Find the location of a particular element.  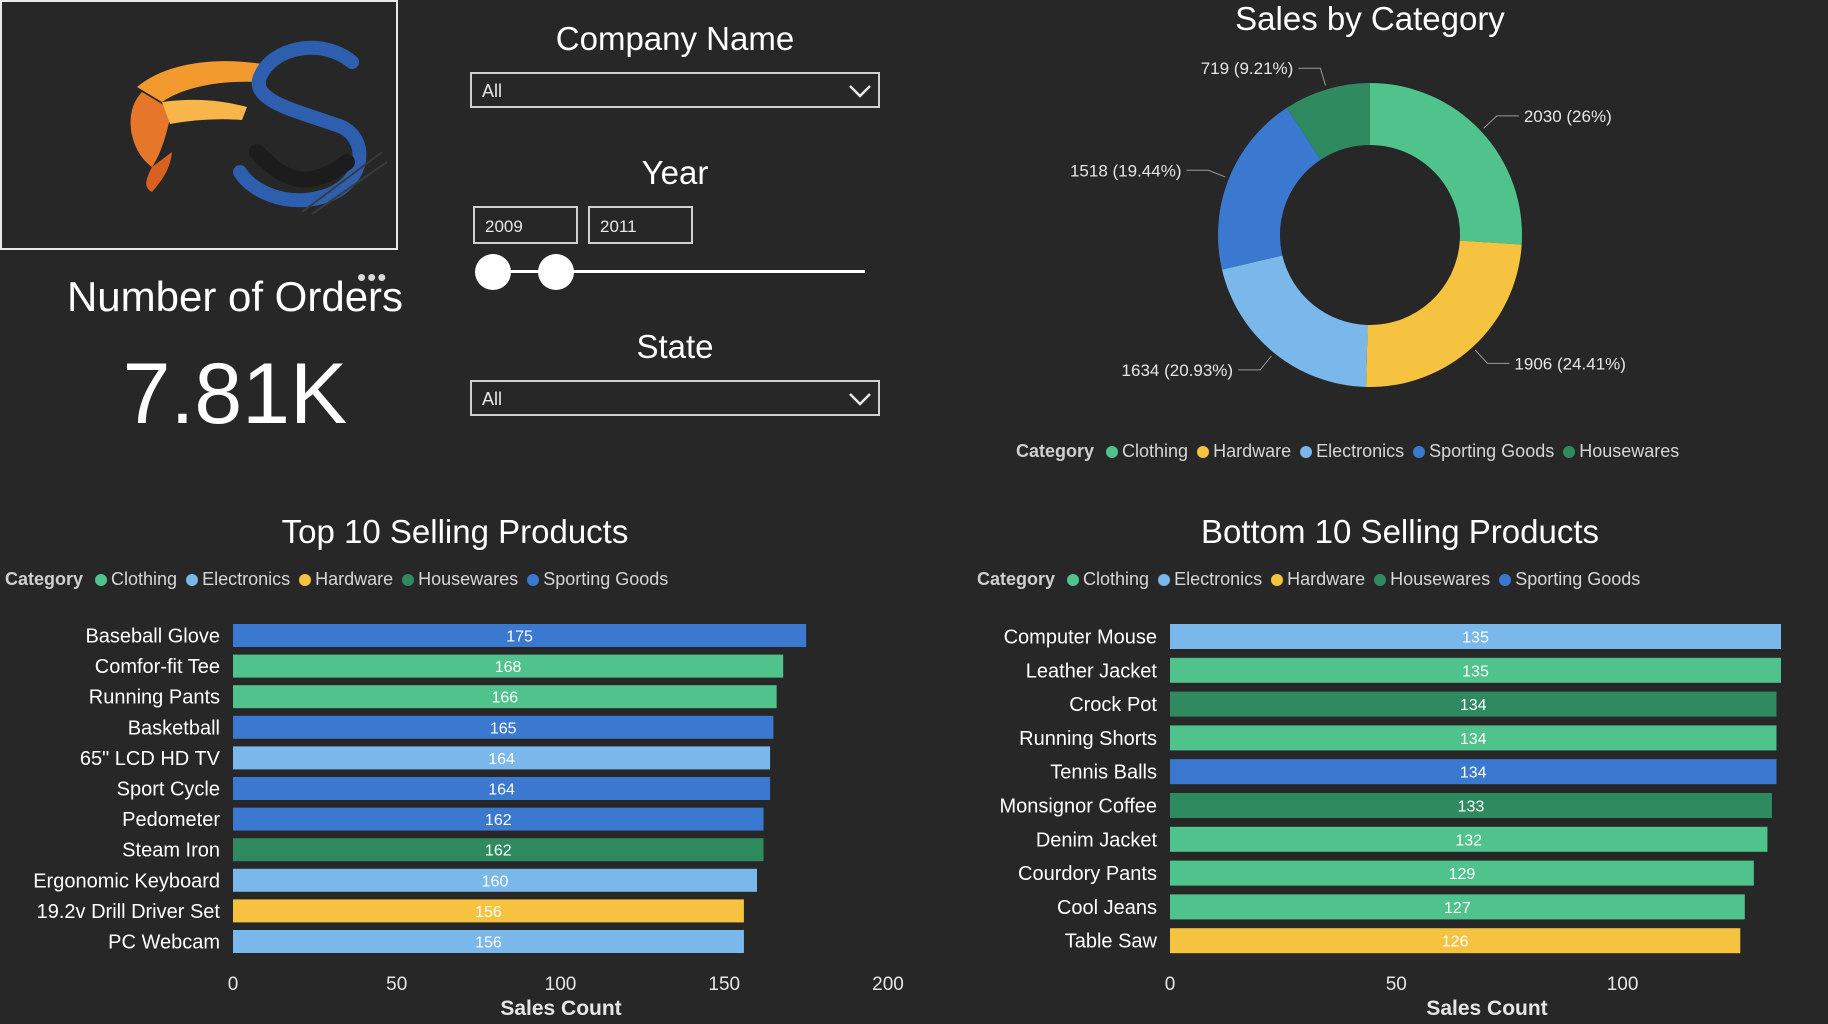

company-slicer-title: Company Name is located at coordinates (675, 38).